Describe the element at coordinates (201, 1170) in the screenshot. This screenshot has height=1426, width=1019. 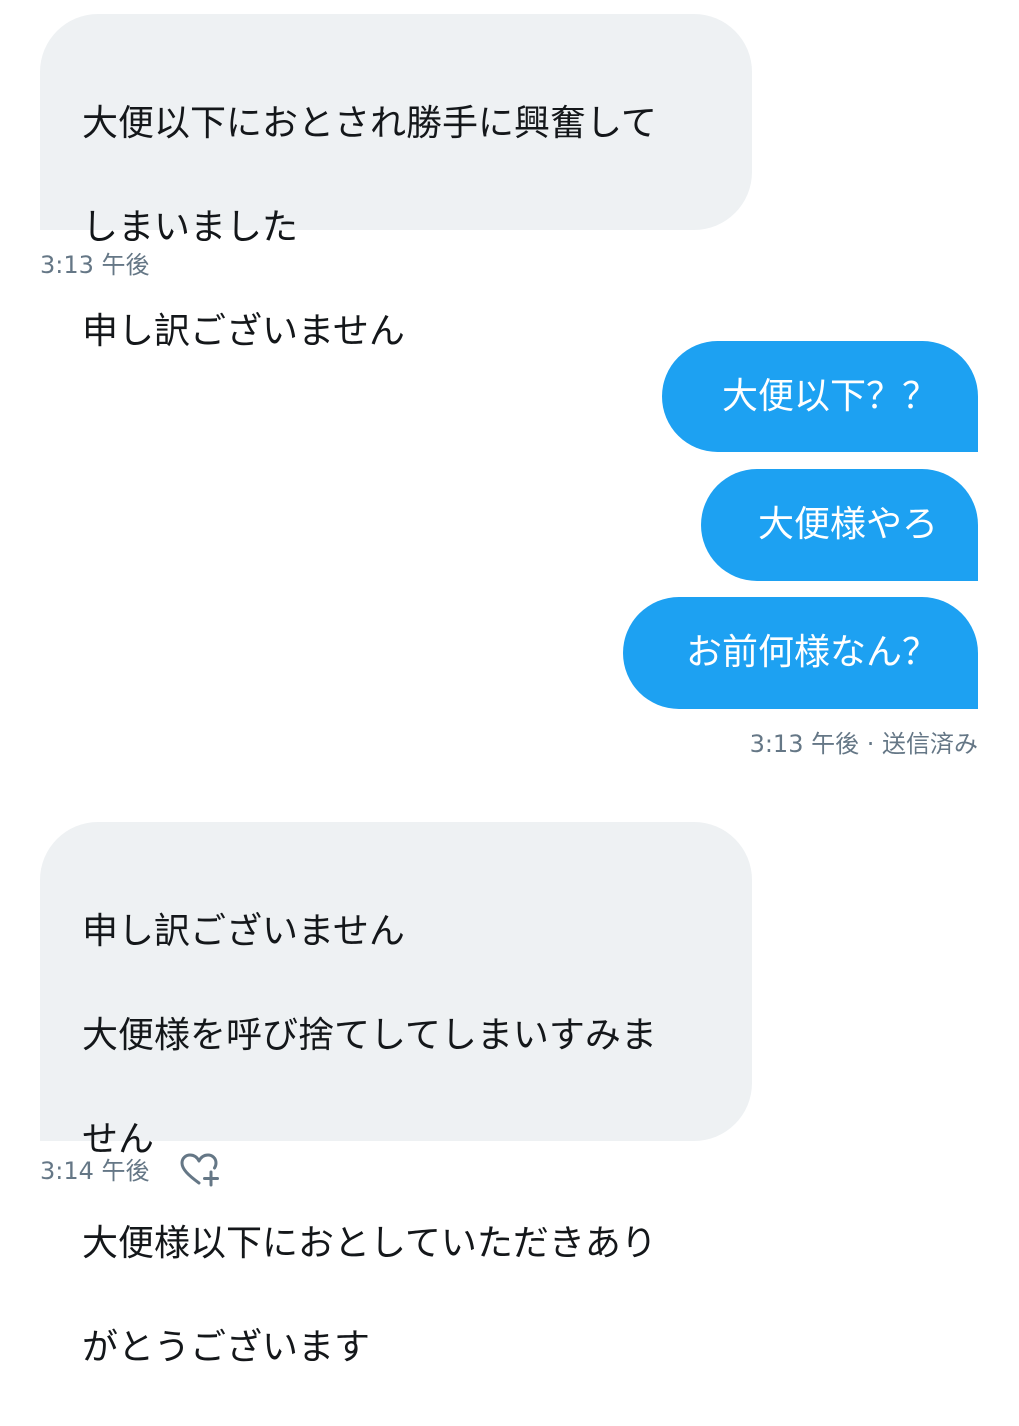
I see `heart-plus-icon` at that location.